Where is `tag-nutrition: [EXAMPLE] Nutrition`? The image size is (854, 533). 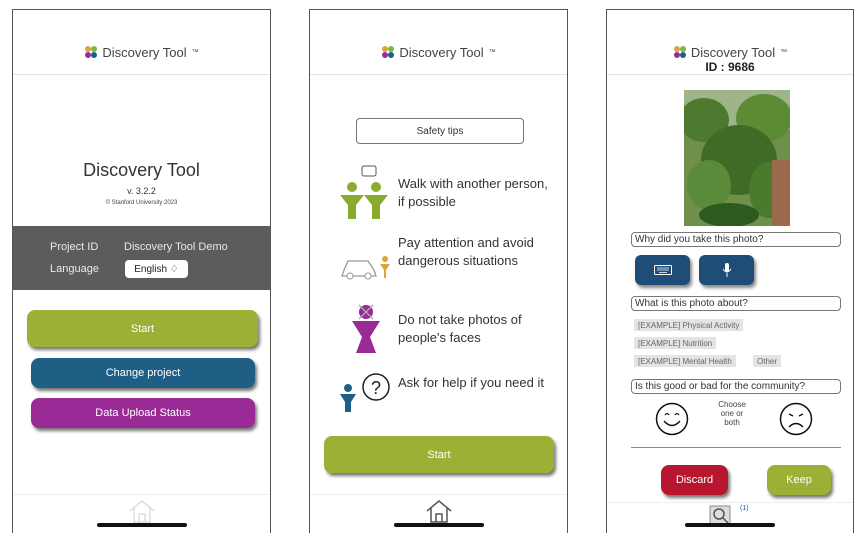 tag-nutrition: [EXAMPLE] Nutrition is located at coordinates (675, 343).